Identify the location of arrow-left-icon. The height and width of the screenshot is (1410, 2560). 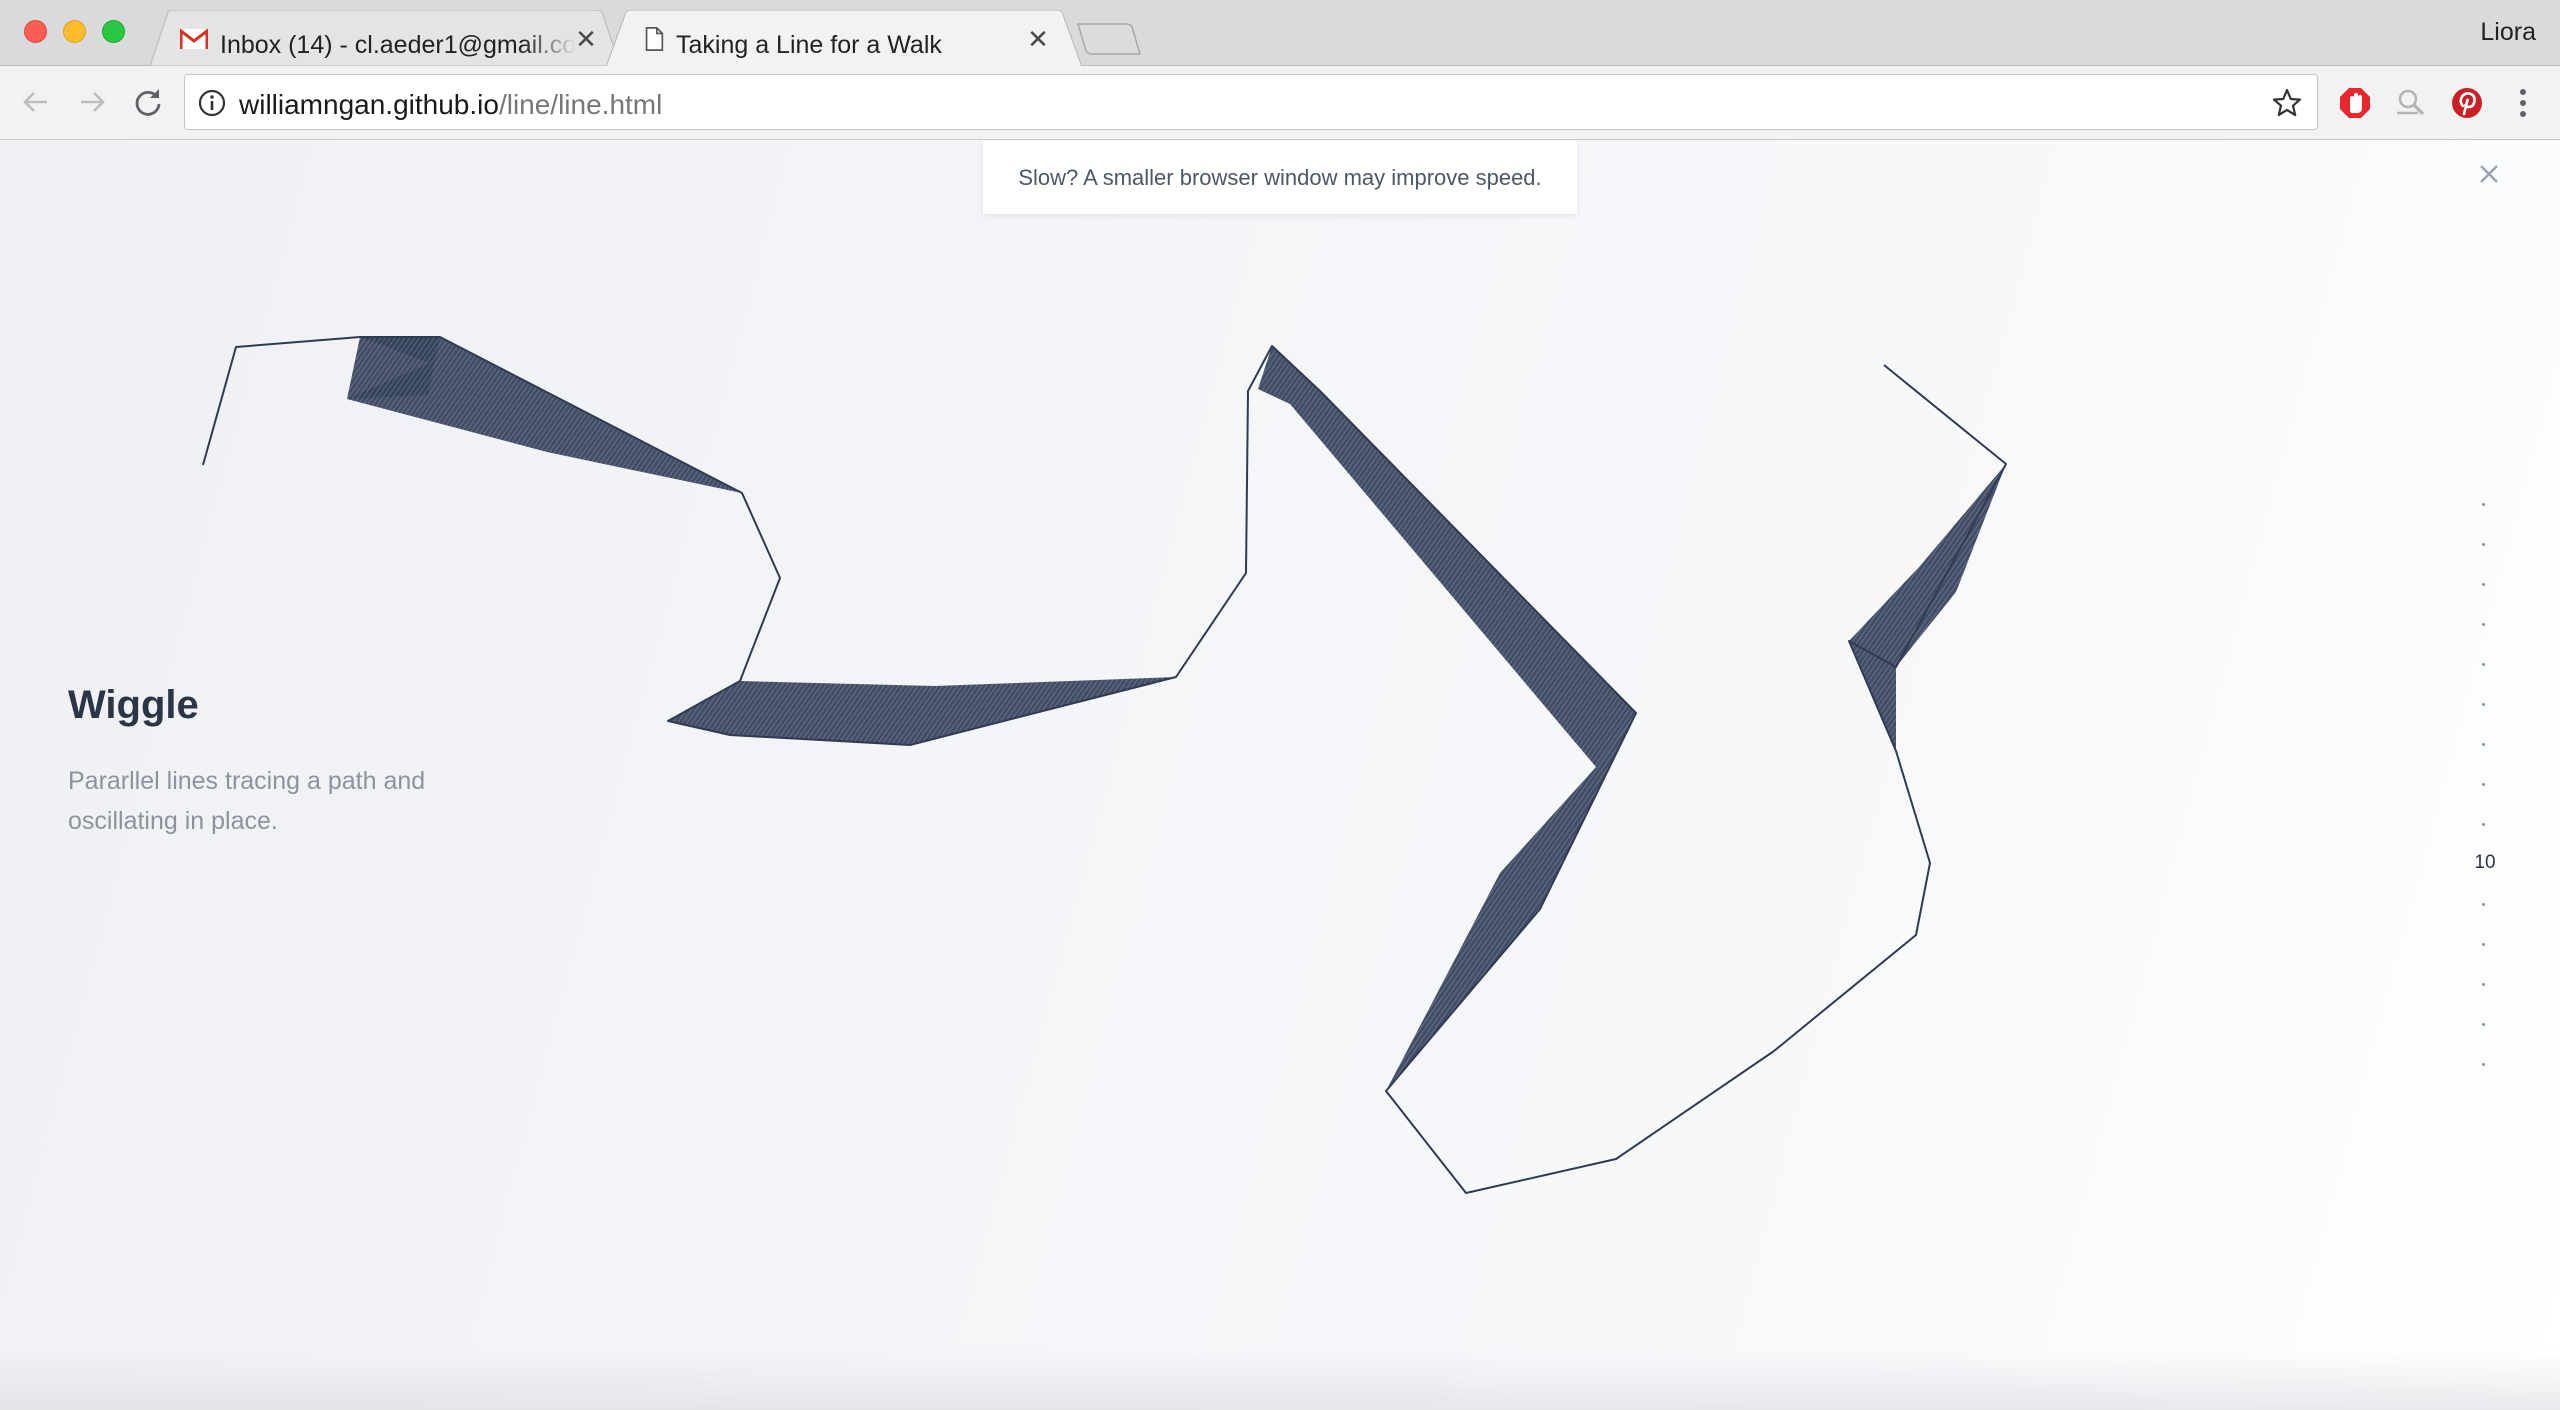
(35, 102).